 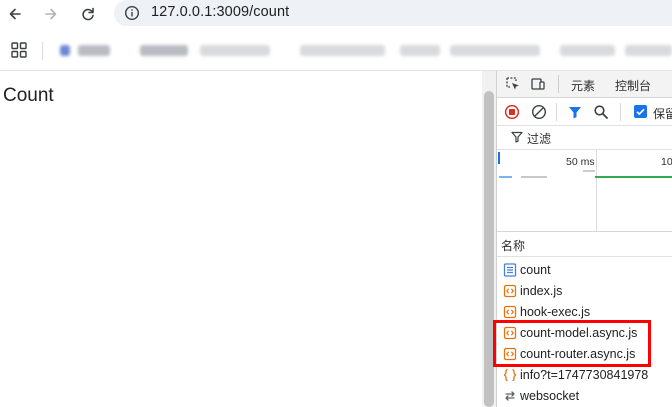 I want to click on page-title: Count, so click(x=28, y=95).